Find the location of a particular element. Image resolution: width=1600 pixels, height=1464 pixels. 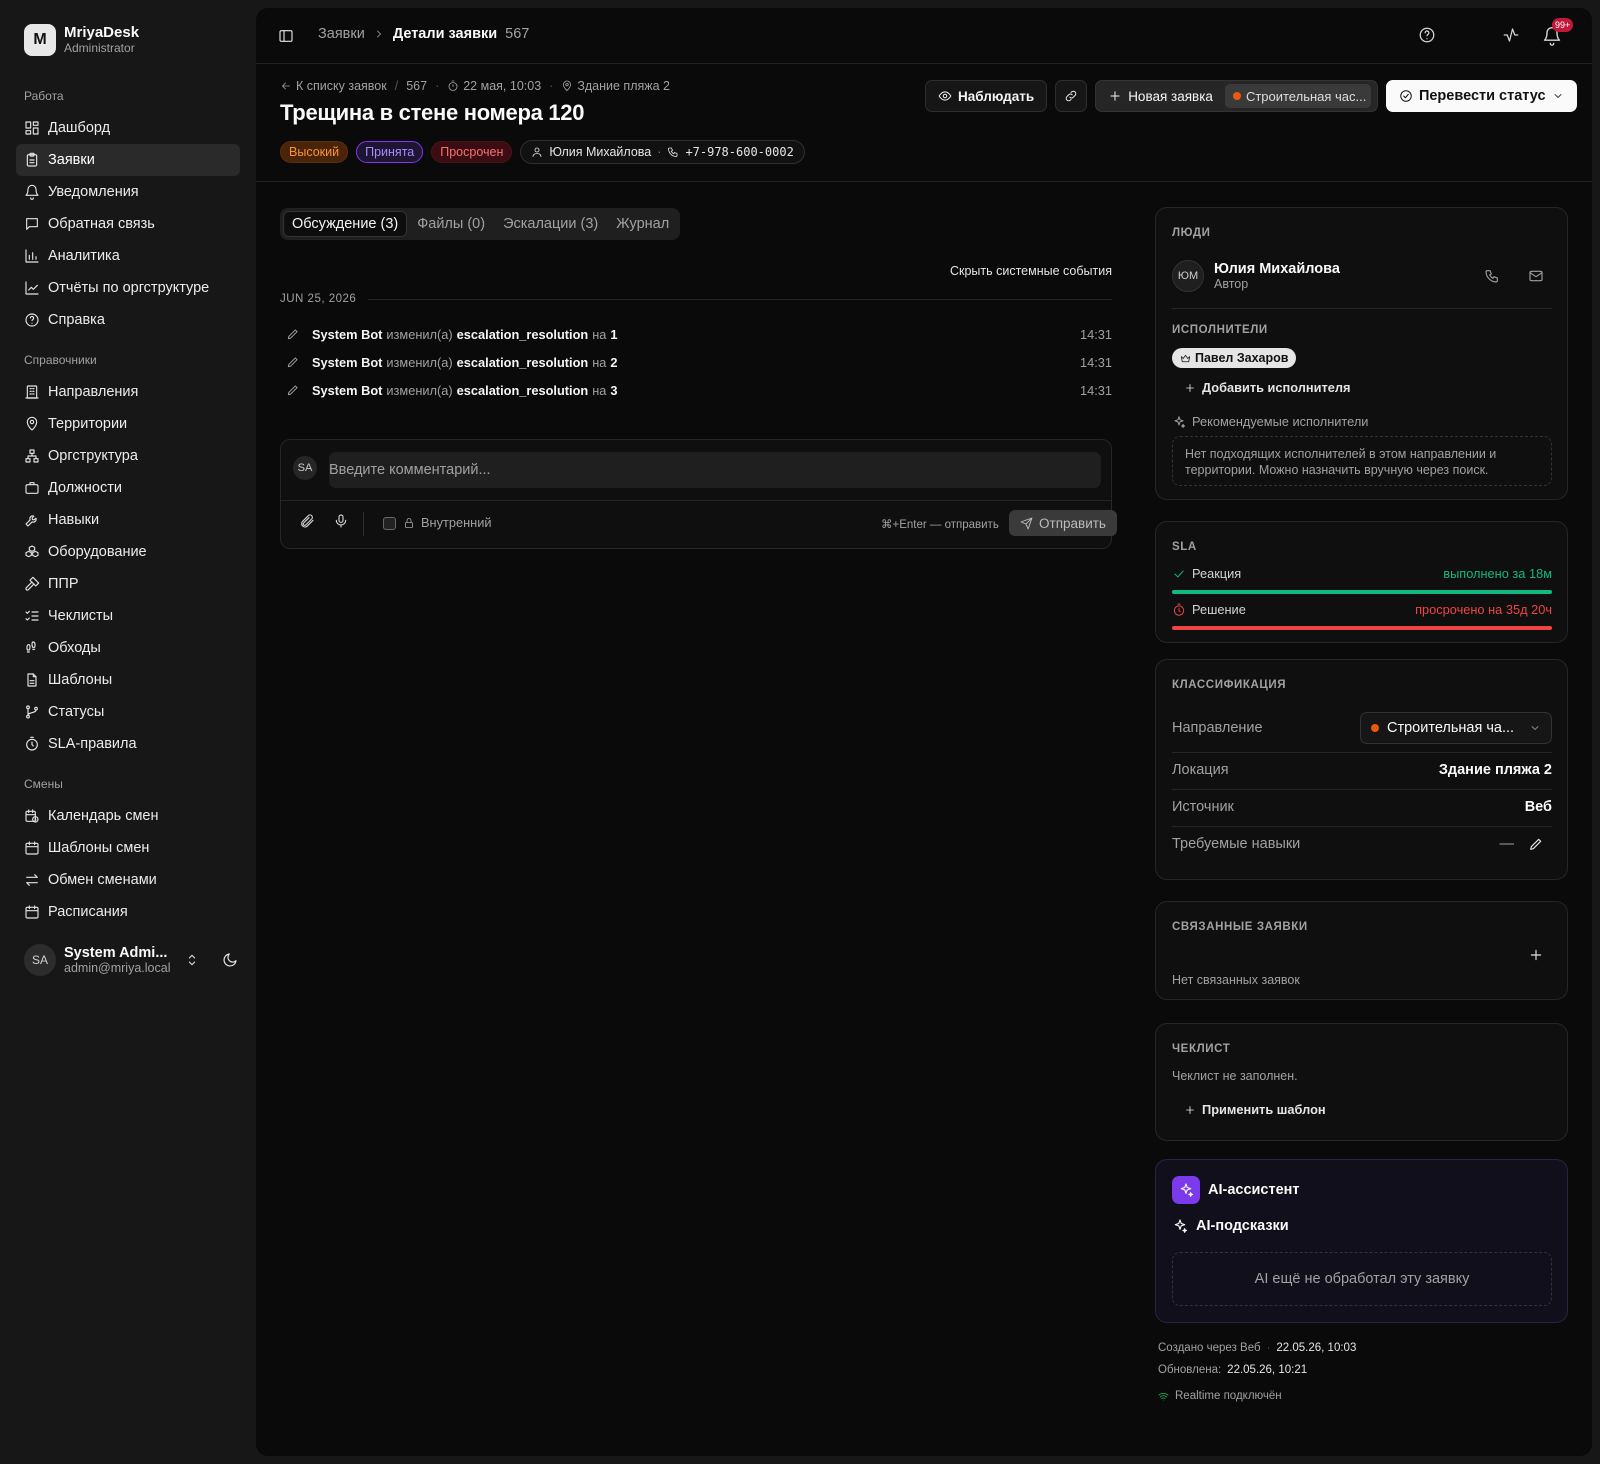

sidebar-item-notifications: Уведомления is located at coordinates (128, 192).